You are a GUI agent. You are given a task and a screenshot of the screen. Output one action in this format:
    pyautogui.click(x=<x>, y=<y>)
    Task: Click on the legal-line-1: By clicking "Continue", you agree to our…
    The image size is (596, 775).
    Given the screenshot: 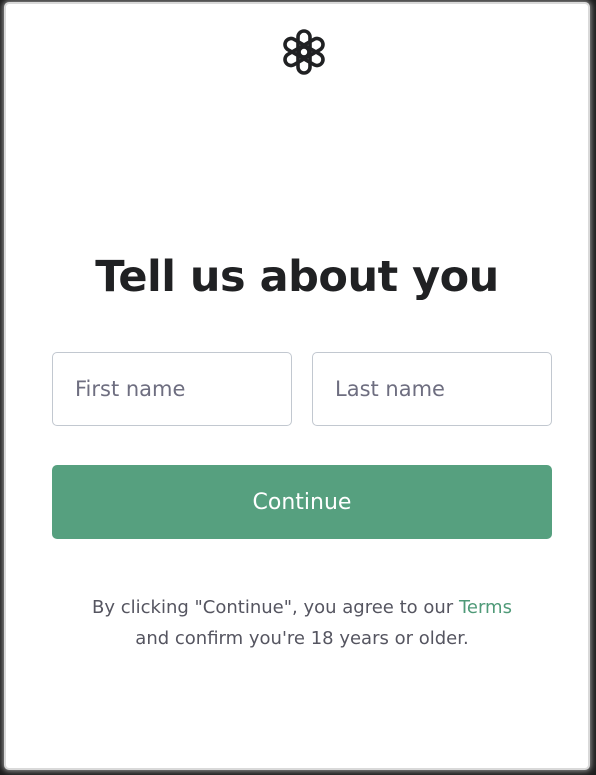 What is the action you would take?
    pyautogui.click(x=301, y=607)
    